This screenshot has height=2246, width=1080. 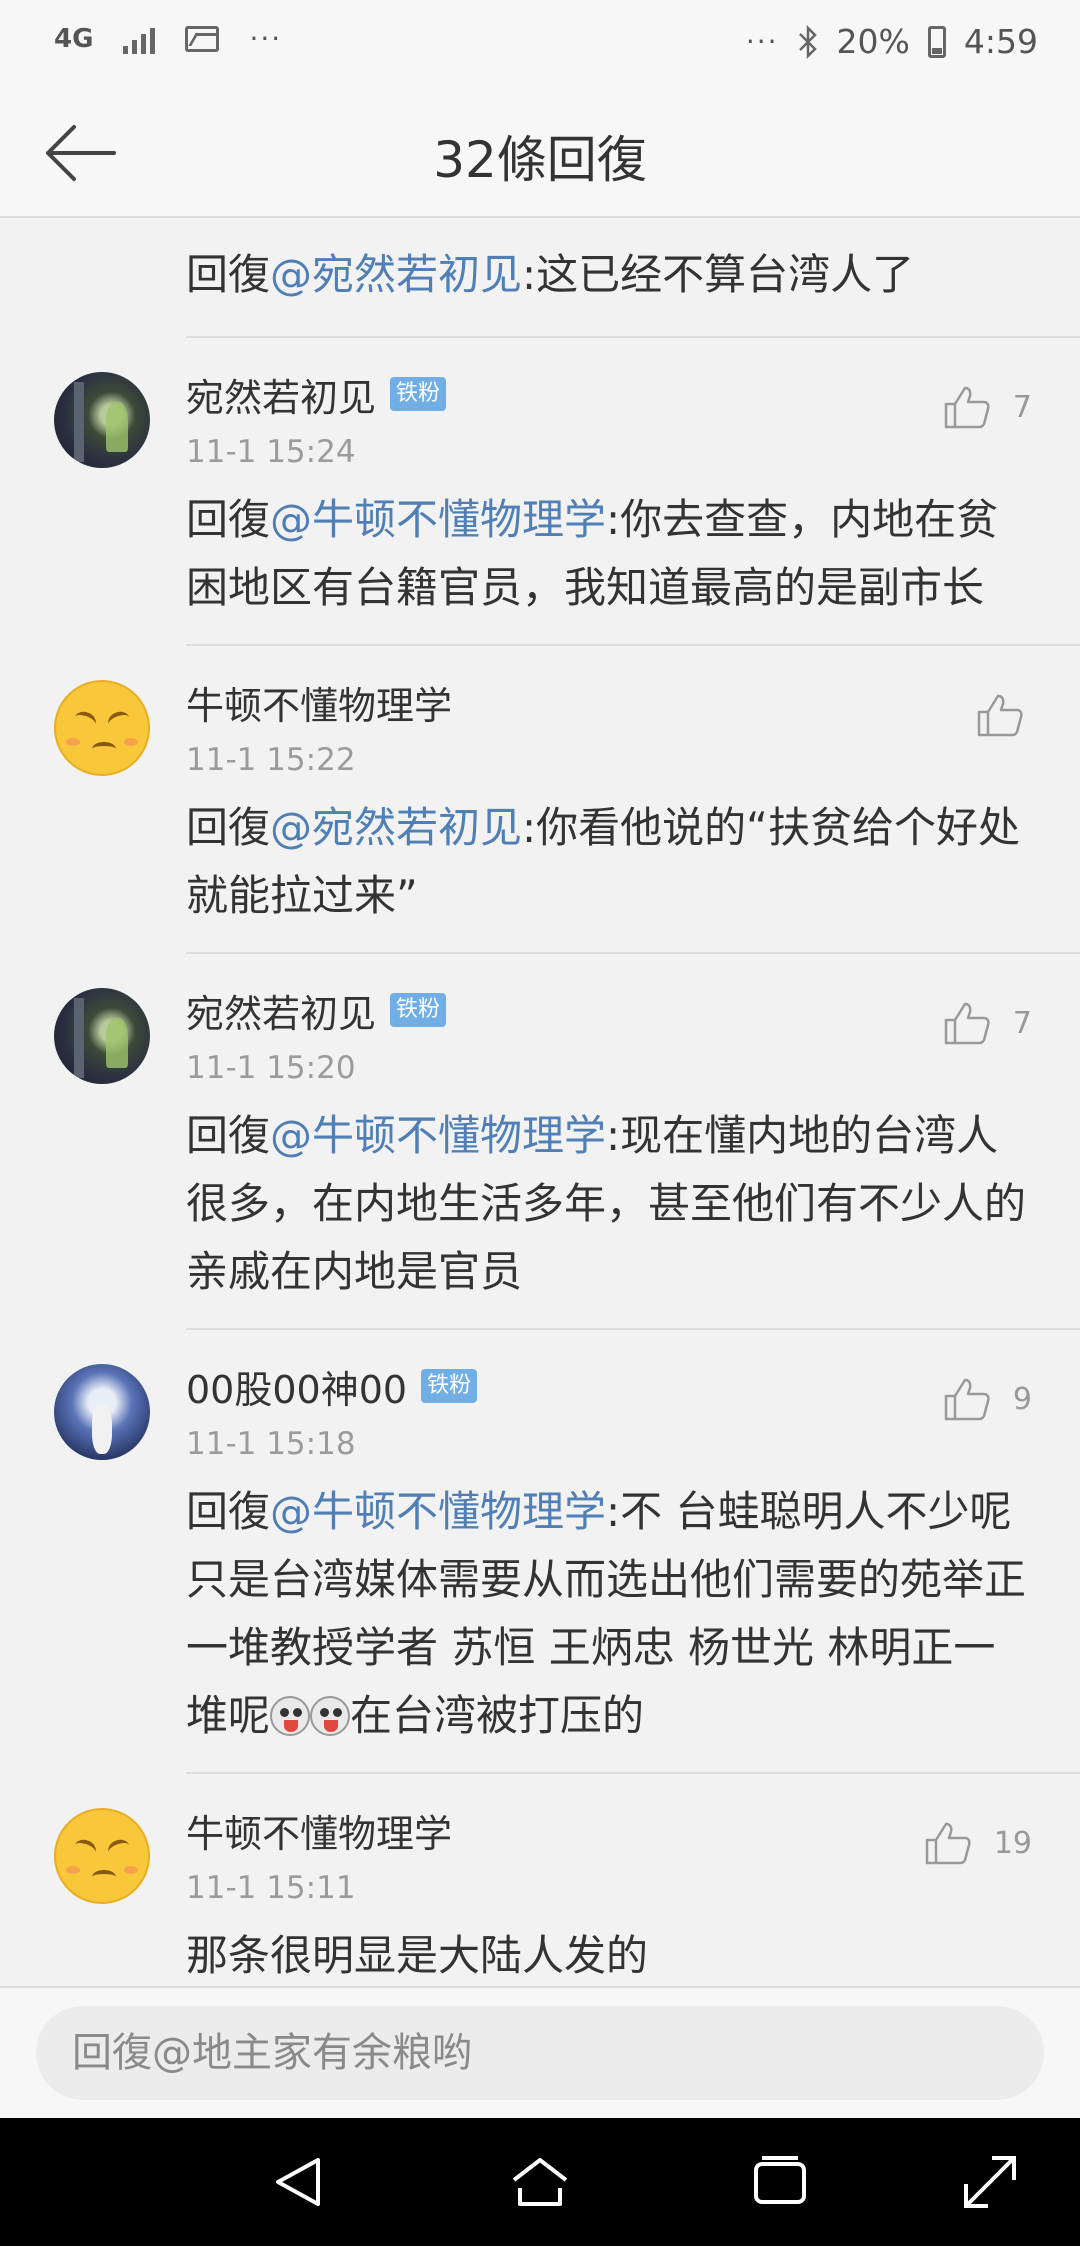 What do you see at coordinates (608, 565) in the screenshot?
I see `comment-text: 回復@牛顿不懂物理学:你去查查，内地在贫困地区有台籍官员，我知道最高的是副市长` at bounding box center [608, 565].